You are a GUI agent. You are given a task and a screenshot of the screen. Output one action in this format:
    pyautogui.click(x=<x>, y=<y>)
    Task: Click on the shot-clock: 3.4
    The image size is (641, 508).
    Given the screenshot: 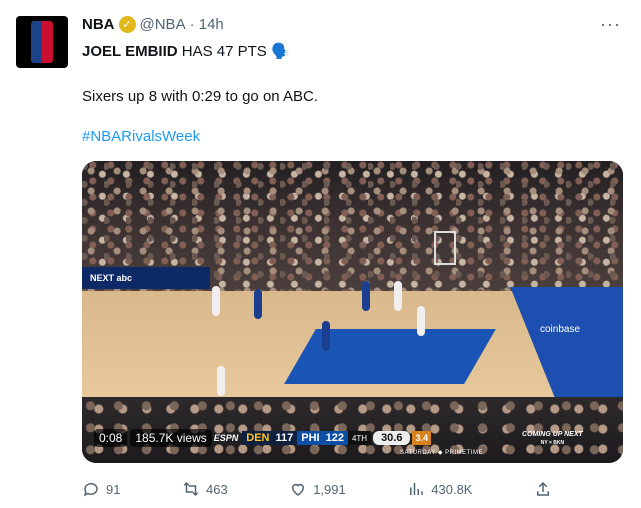 What is the action you would take?
    pyautogui.click(x=421, y=438)
    